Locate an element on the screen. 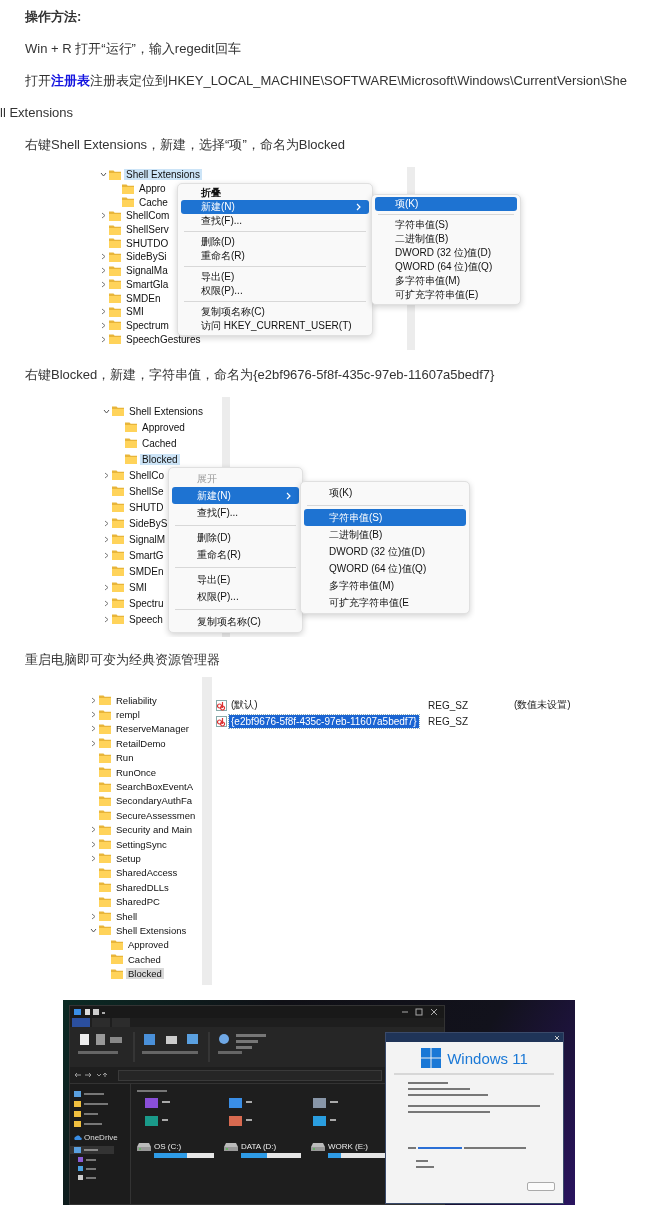 The height and width of the screenshot is (1208, 651). dialog-button is located at coordinates (541, 1186).